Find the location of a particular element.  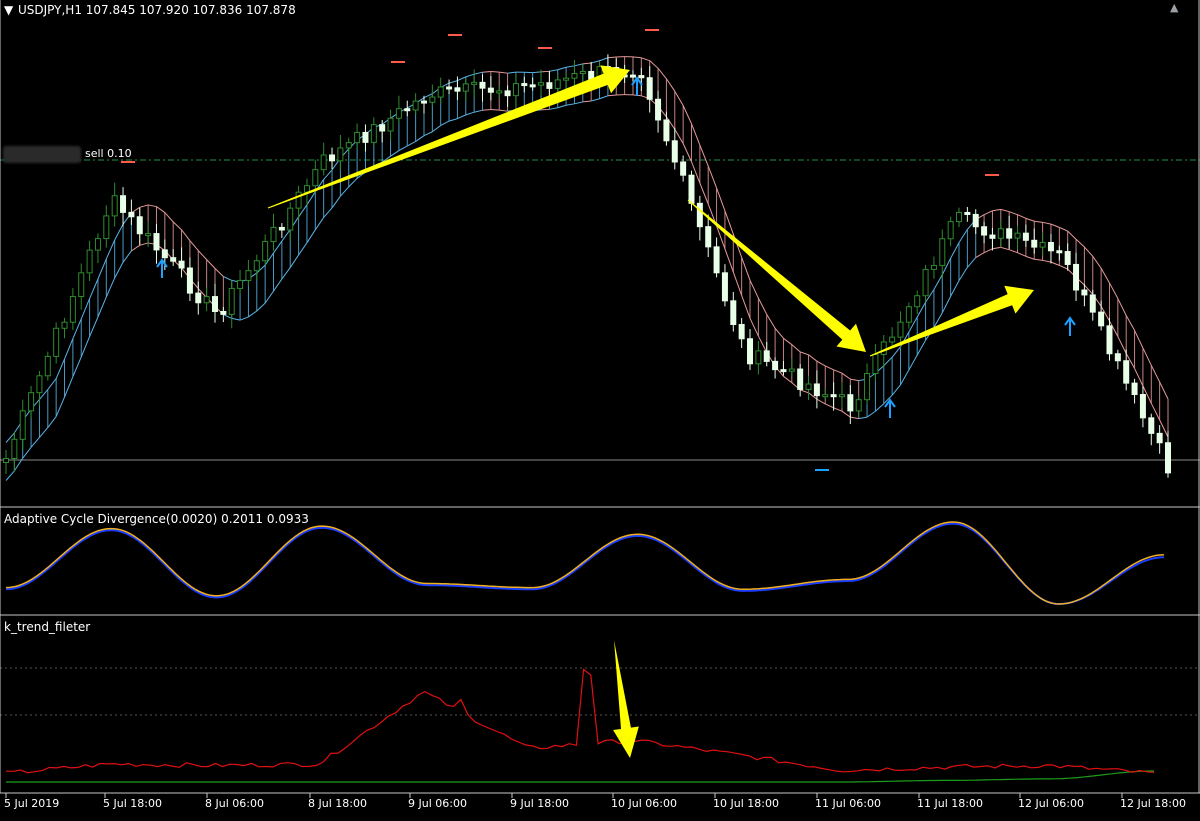

symbol-dropdown-icon: ▼ is located at coordinates (8, 10).